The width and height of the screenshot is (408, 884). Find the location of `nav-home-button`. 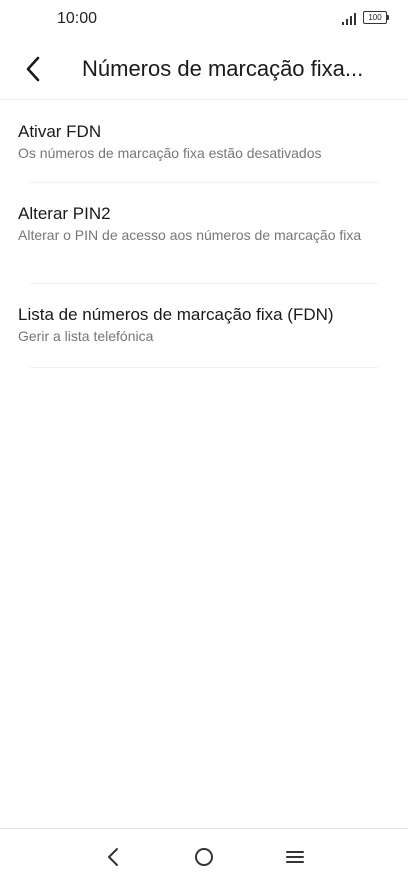

nav-home-button is located at coordinates (204, 857).